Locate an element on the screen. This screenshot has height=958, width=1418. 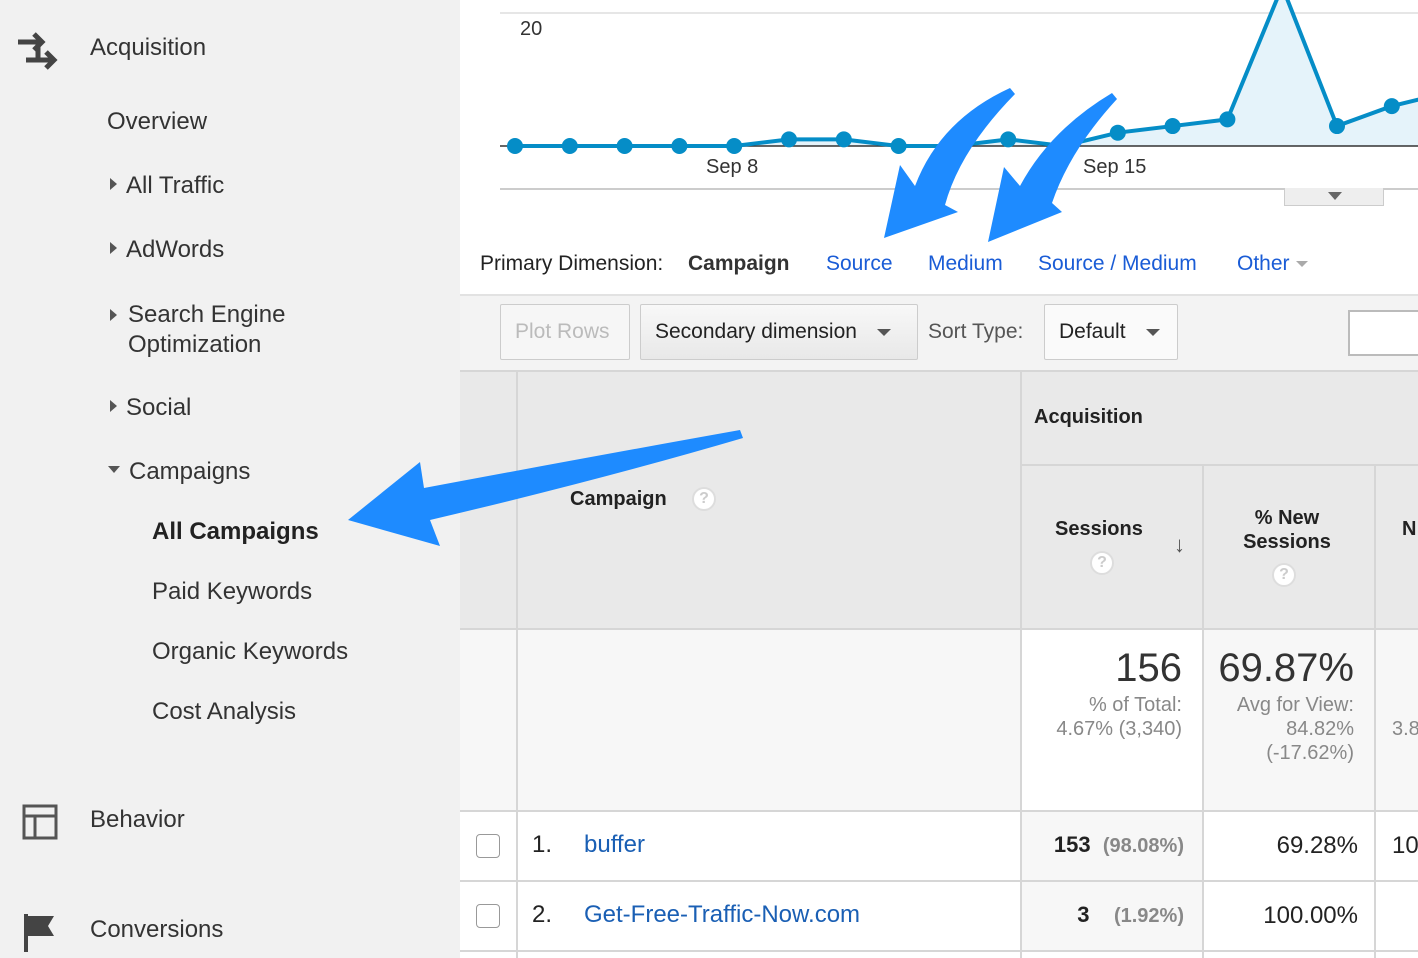
nav-overview: Overview is located at coordinates (157, 122).